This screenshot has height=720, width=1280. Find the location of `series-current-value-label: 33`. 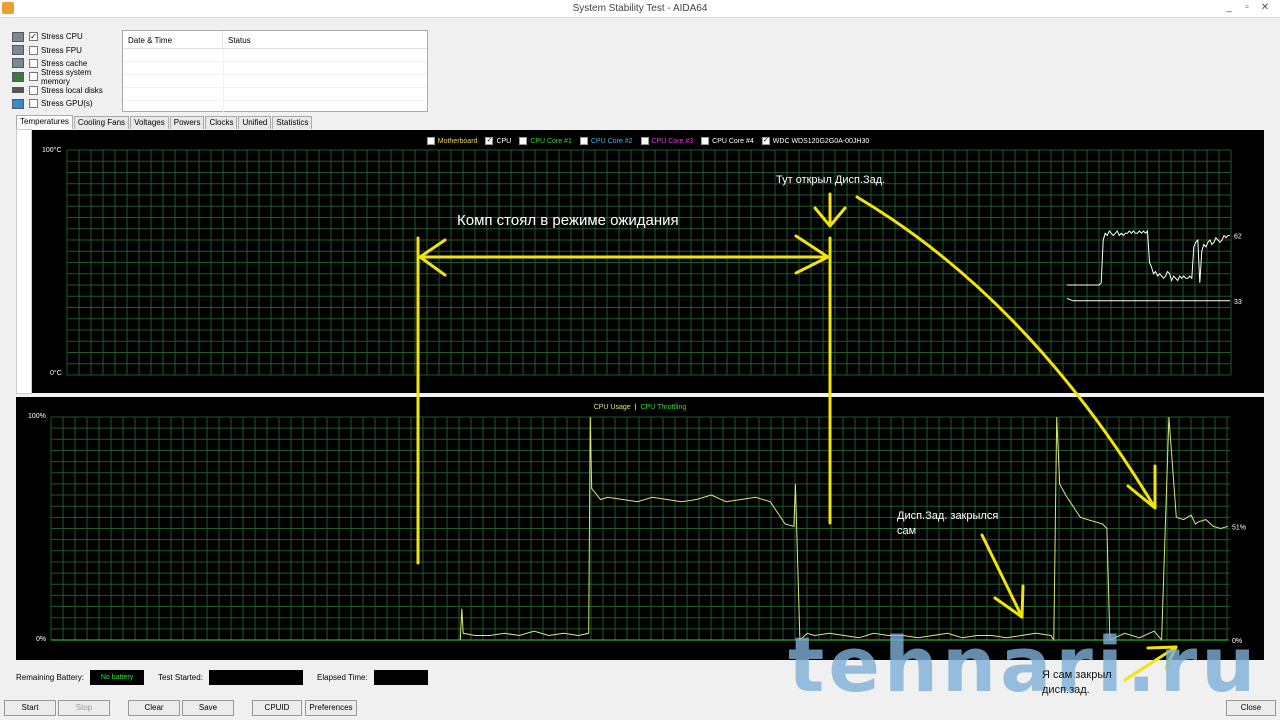

series-current-value-label: 33 is located at coordinates (1238, 302).